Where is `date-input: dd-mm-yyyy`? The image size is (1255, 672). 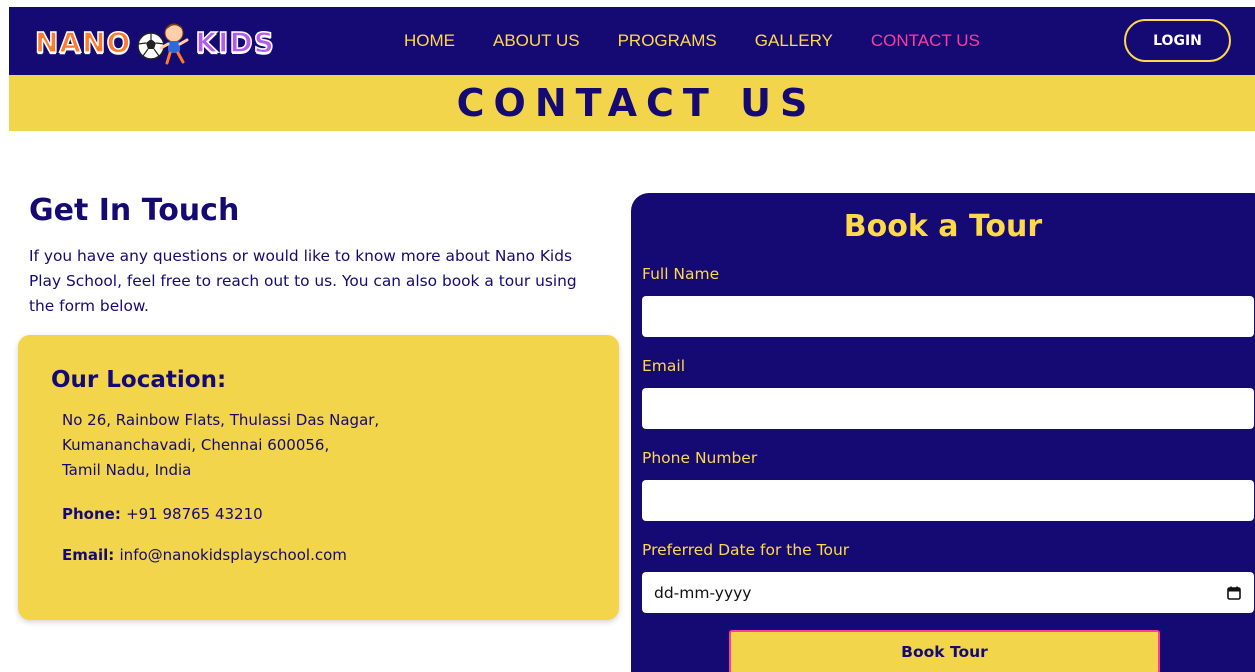
date-input: dd-mm-yyyy is located at coordinates (948, 592).